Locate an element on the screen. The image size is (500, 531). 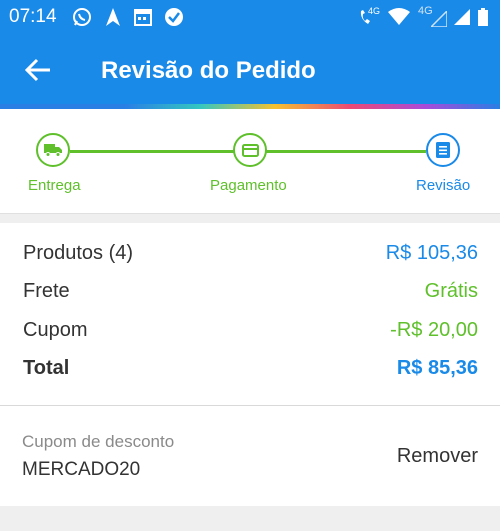
step-revisao-circle is located at coordinates (443, 150).